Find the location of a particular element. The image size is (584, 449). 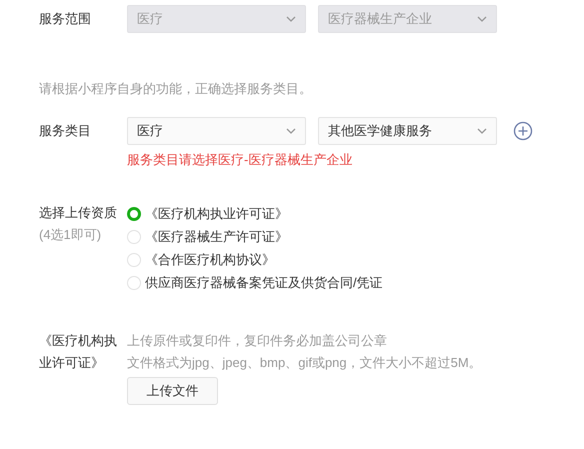

field-label: 《医疗机构执业许可证》 is located at coordinates (78, 352).